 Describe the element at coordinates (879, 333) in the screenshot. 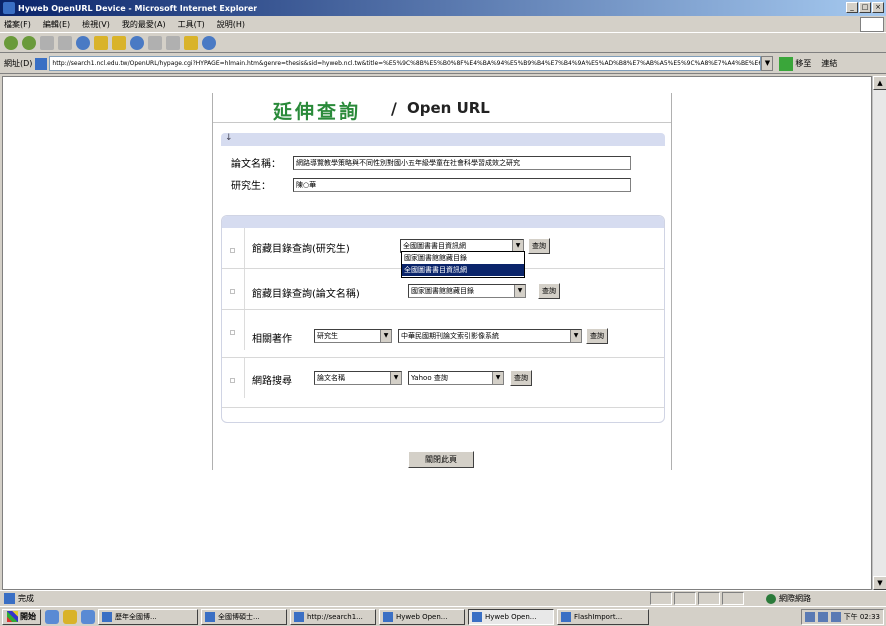

I see `vertical-scrollbar: ▲ ▼` at that location.